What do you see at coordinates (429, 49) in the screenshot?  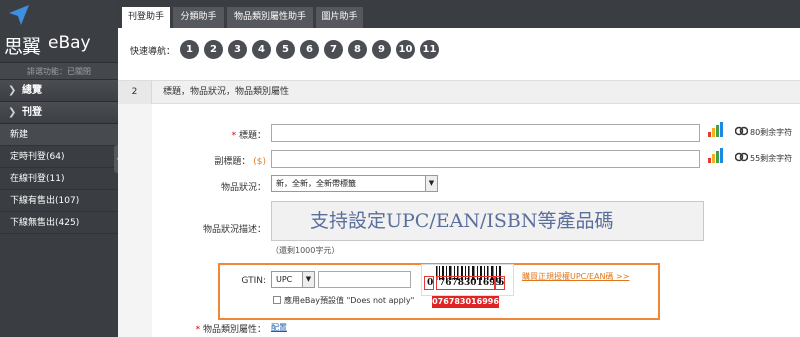 I see `quick-nav-step: 11` at bounding box center [429, 49].